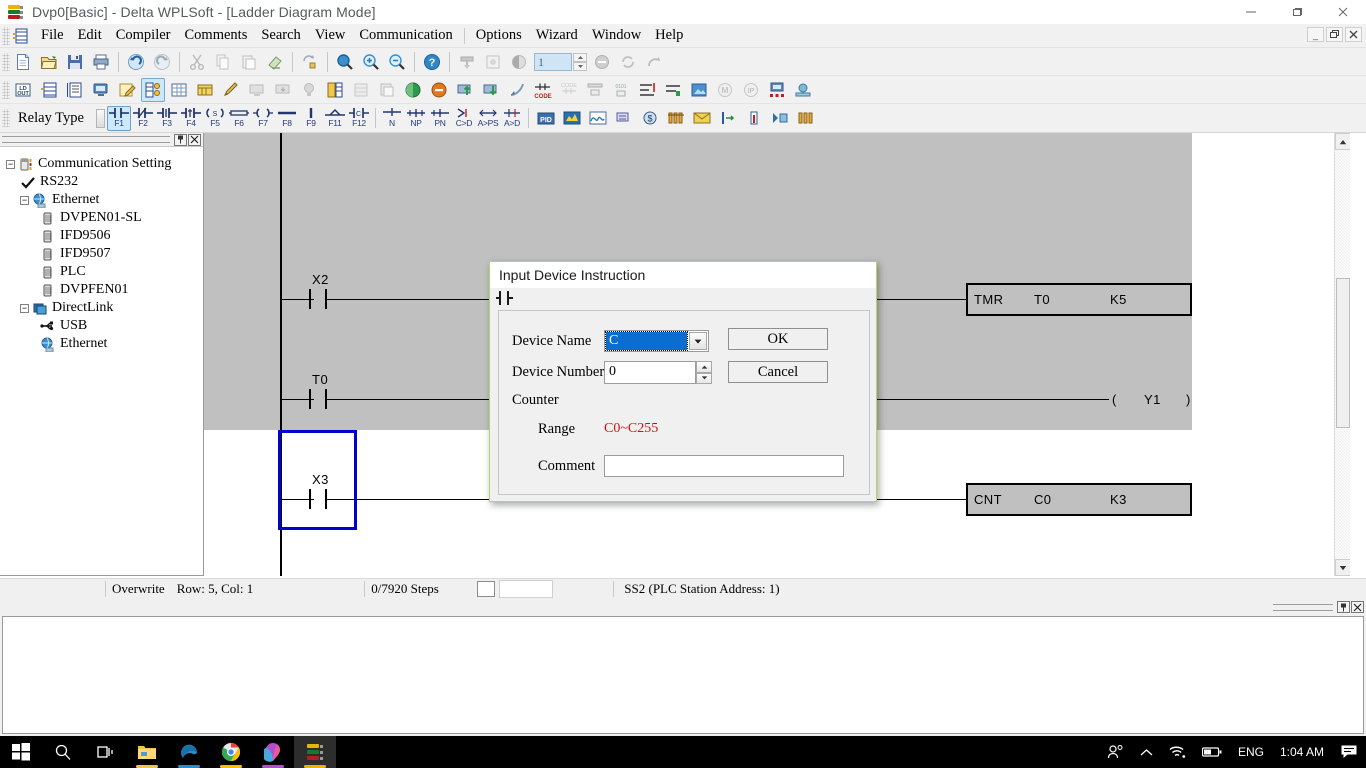 This screenshot has width=1366, height=768. What do you see at coordinates (104, 272) in the screenshot?
I see `tree-node-plc: PLC` at bounding box center [104, 272].